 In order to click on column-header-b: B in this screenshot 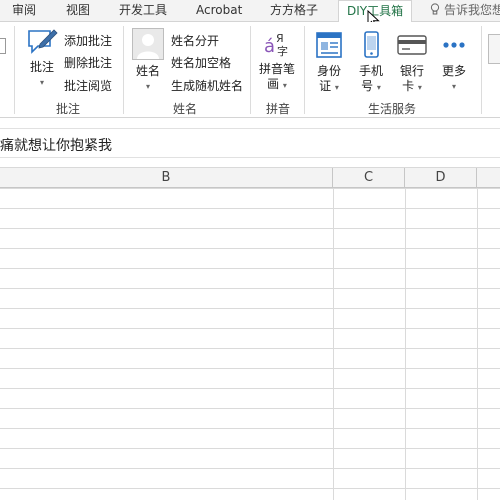, I will do `click(166, 178)`.